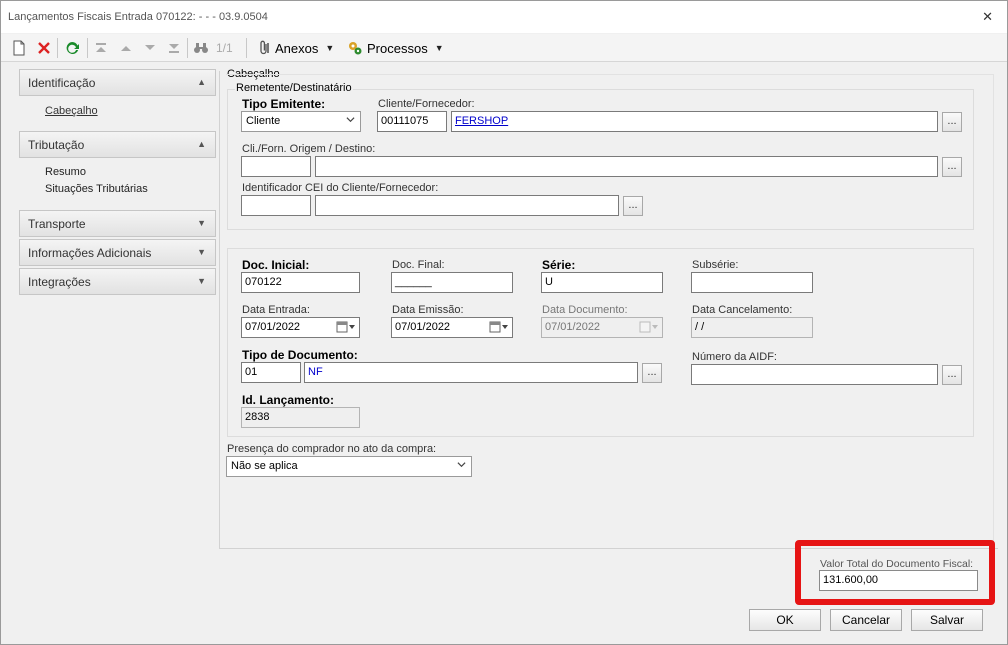 This screenshot has width=1008, height=645. Describe the element at coordinates (742, 310) in the screenshot. I see `data-cancelamento-label: Data Cancelamento:` at that location.